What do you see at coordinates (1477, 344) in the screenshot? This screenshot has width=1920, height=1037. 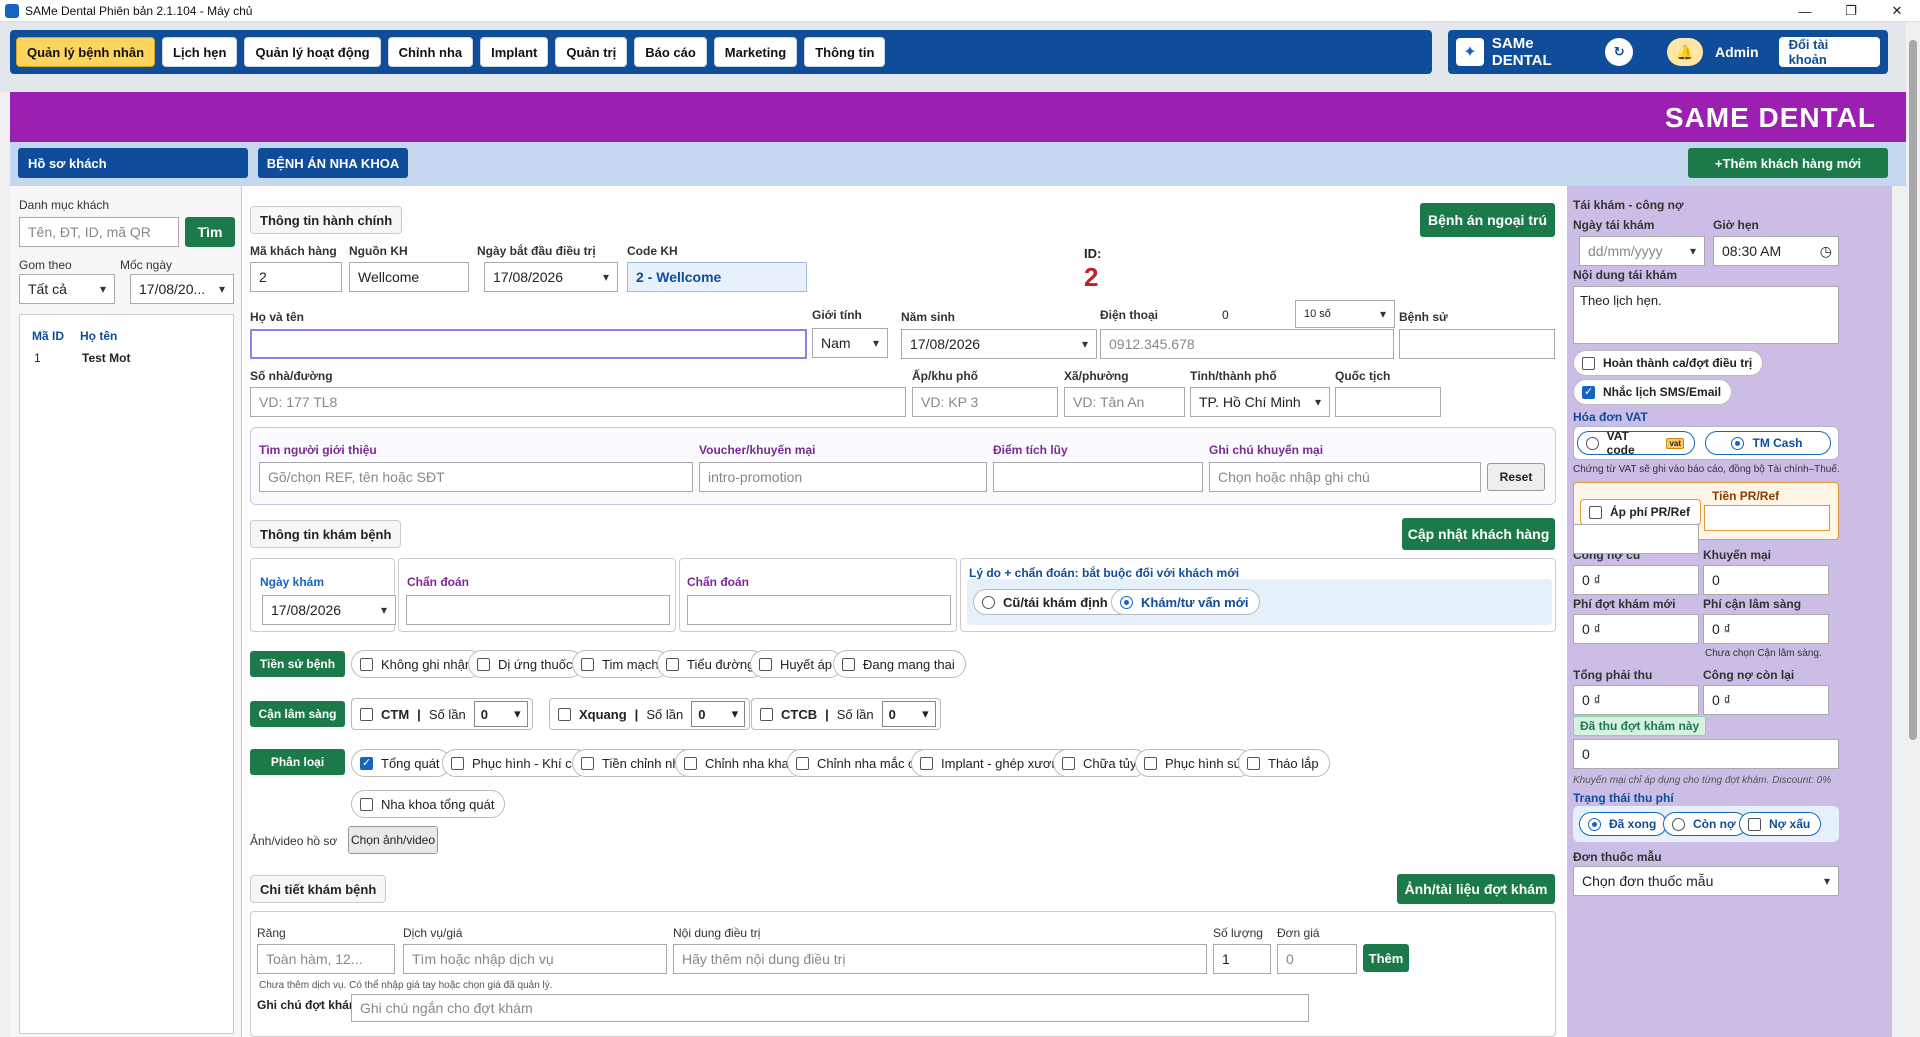 I see `medical-history-input` at bounding box center [1477, 344].